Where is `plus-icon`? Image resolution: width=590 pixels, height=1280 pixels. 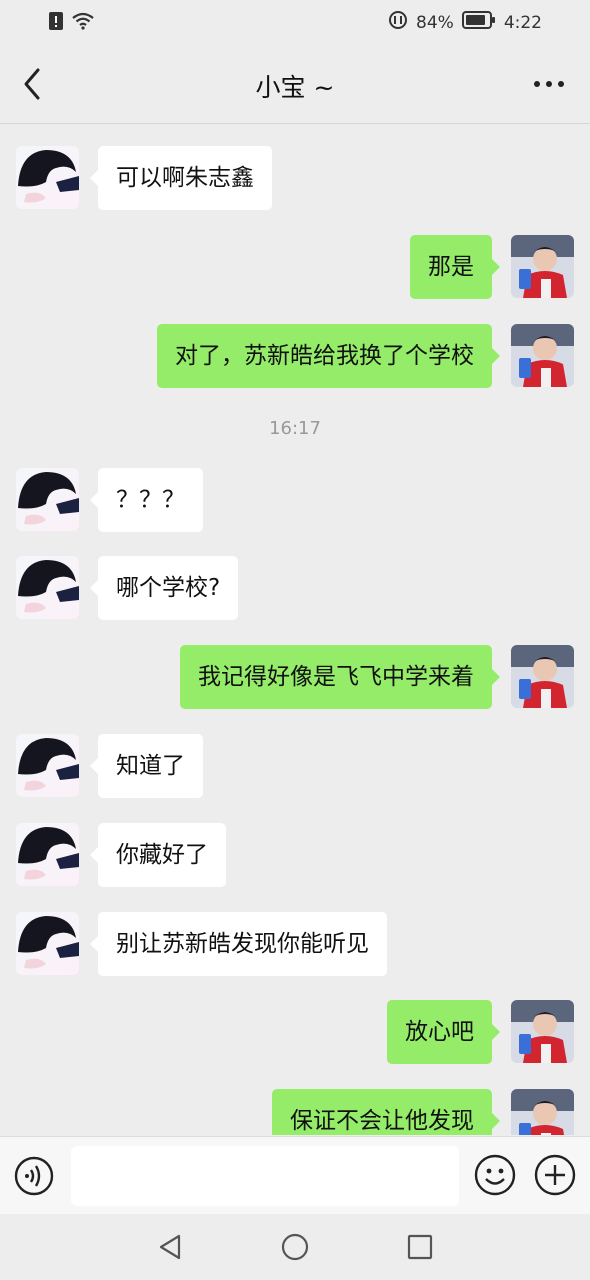
plus-icon is located at coordinates (555, 1175).